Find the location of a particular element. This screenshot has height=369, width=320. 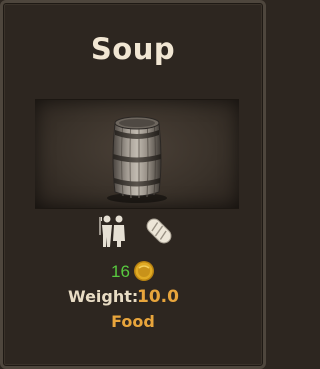

price-row: 16 is located at coordinates (133, 272).